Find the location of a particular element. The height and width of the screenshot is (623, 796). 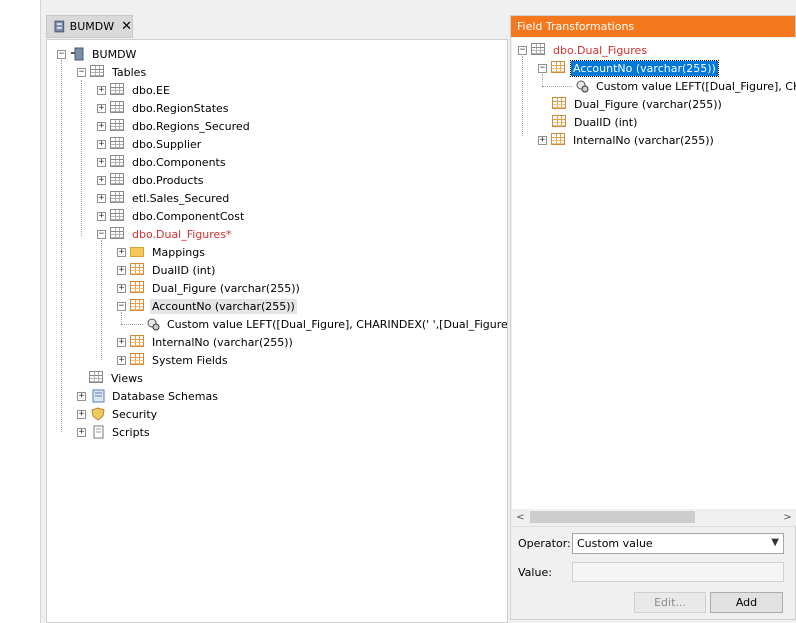

tree-label: dbo.ComponentCost is located at coordinates (188, 216).